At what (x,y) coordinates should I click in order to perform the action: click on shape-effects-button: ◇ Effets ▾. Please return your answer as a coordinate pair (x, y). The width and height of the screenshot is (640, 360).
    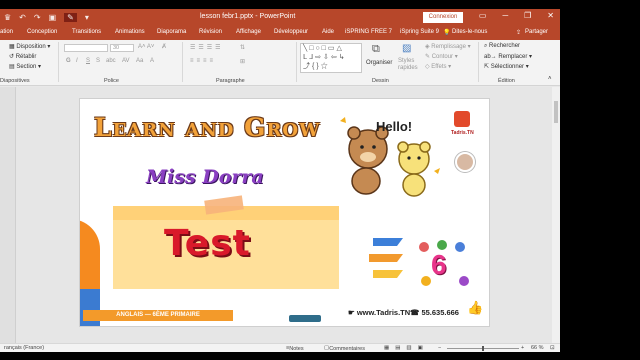
    Looking at the image, I should click on (438, 66).